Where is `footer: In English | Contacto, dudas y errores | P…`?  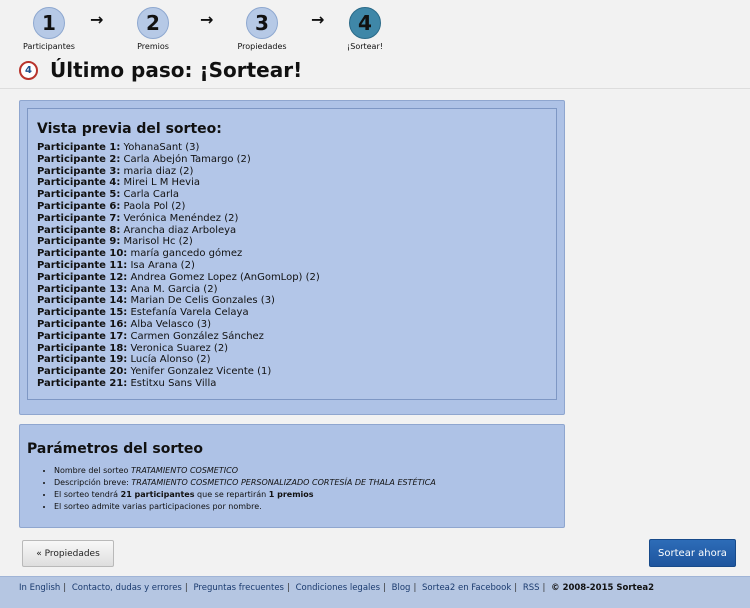
footer: In English | Contacto, dudas y errores | P… is located at coordinates (375, 592).